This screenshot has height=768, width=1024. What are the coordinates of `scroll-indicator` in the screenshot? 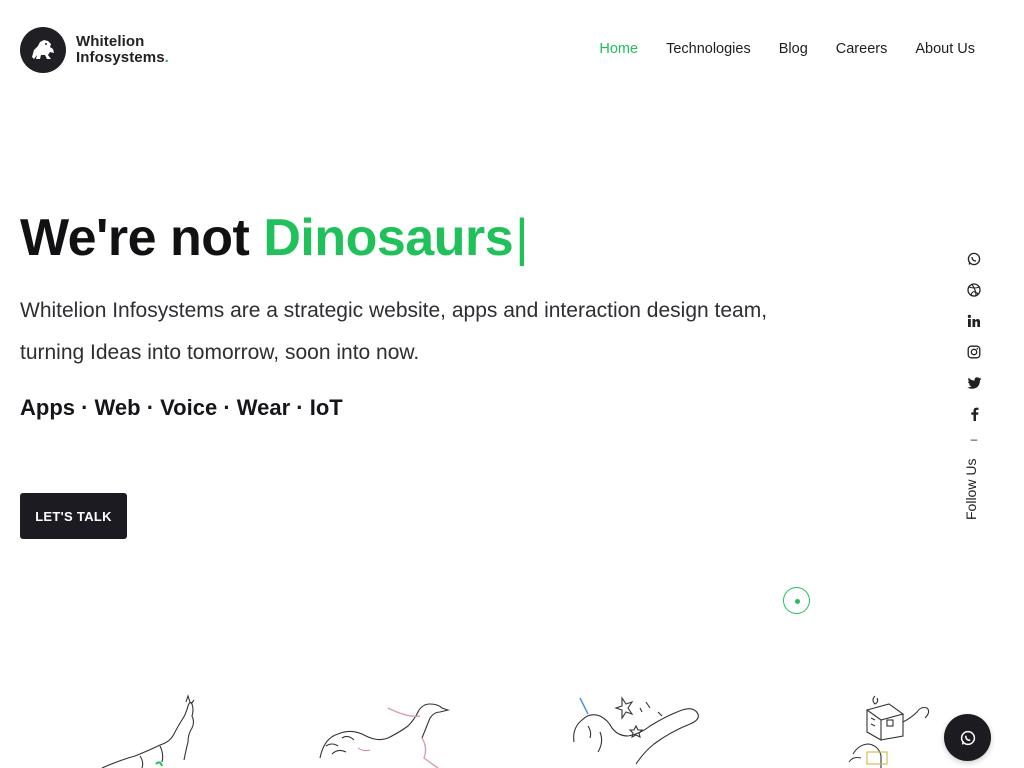 It's located at (796, 600).